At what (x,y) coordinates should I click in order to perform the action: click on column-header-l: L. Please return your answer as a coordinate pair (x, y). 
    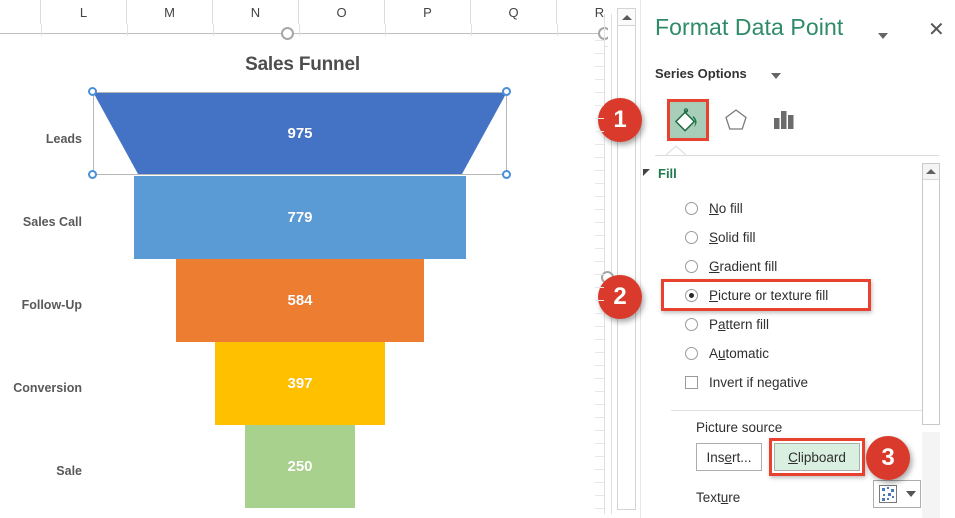
    Looking at the image, I should click on (84, 12).